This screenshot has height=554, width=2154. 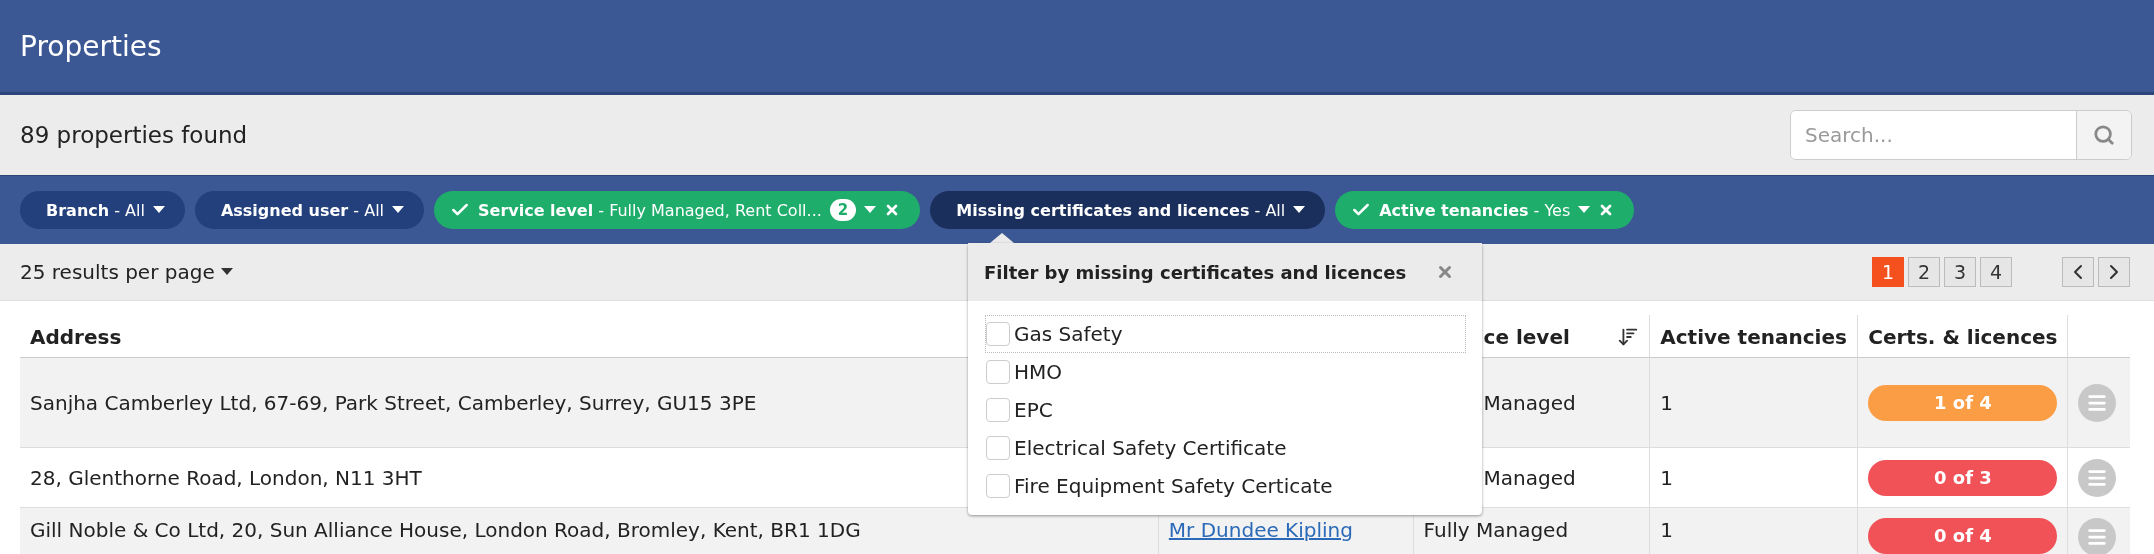 What do you see at coordinates (1526, 337) in the screenshot?
I see `column-header: ce level` at bounding box center [1526, 337].